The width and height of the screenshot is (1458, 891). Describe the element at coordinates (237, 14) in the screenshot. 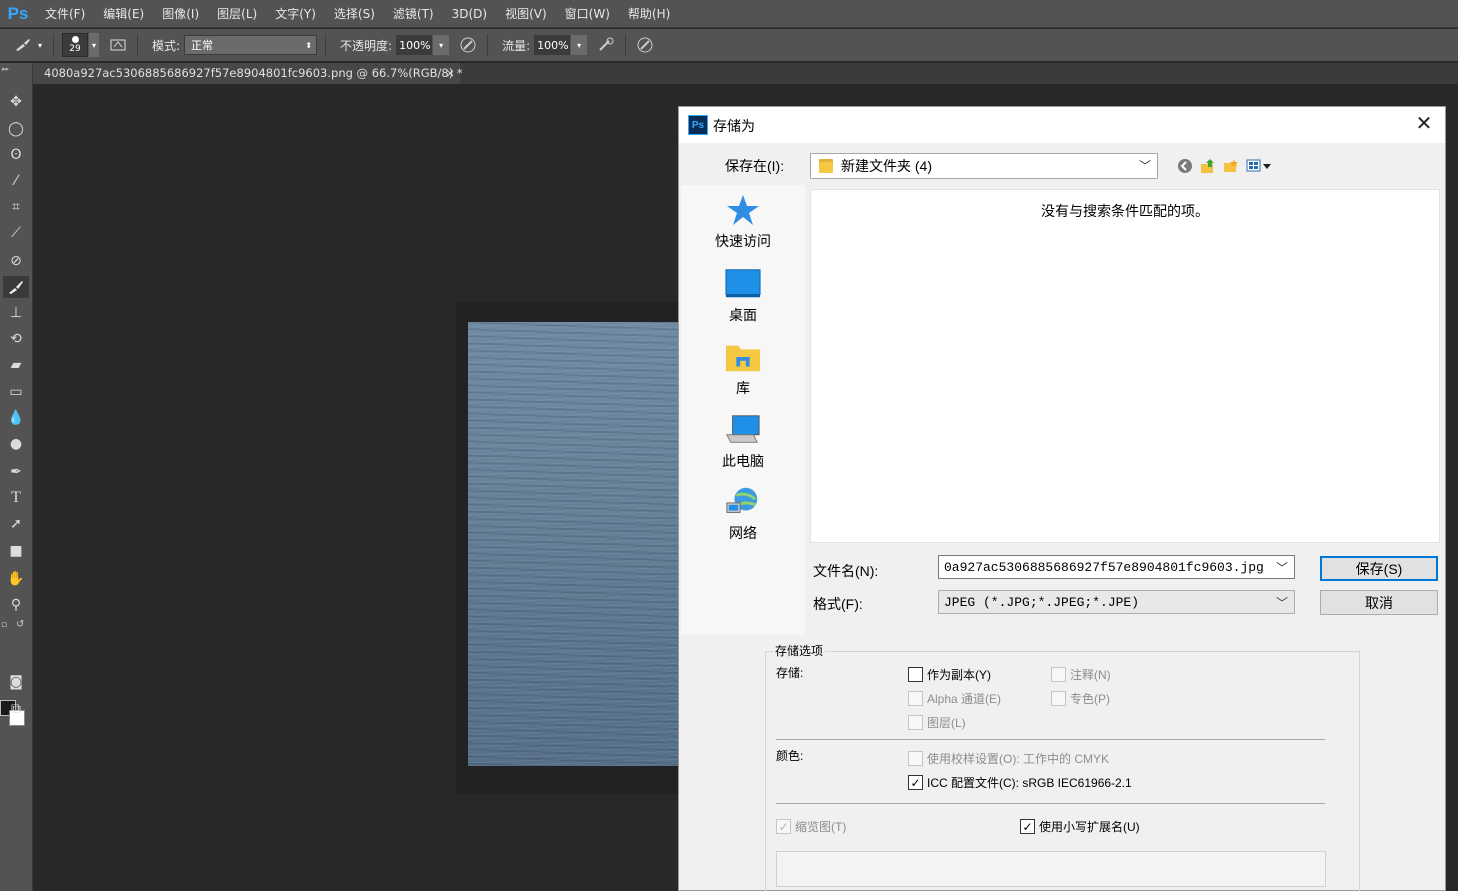

I see `menu-layer: 图层(L)` at that location.